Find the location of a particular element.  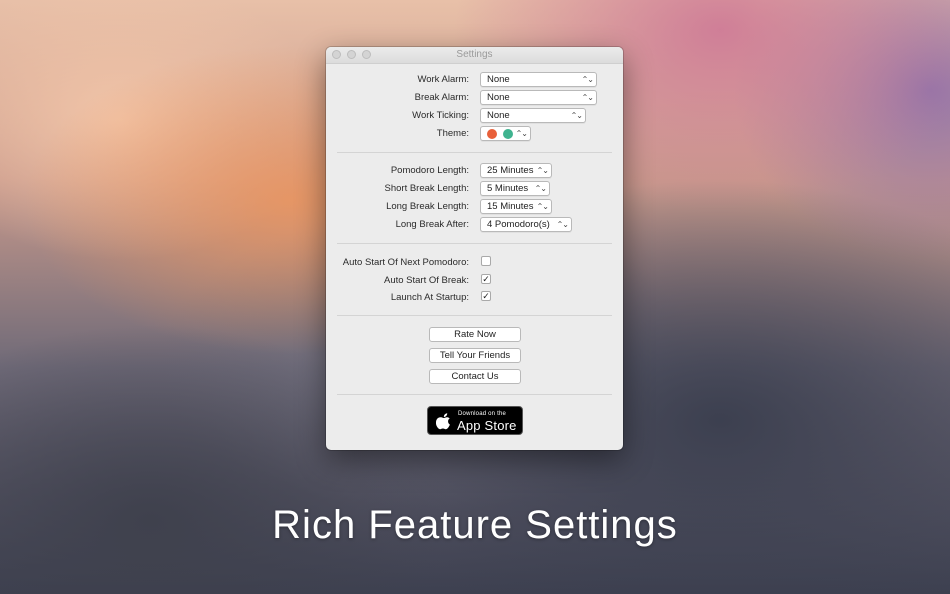

pomodoro-length-row: Pomodoro Length: 25 Minutes ⌃⌄ is located at coordinates (474, 171).